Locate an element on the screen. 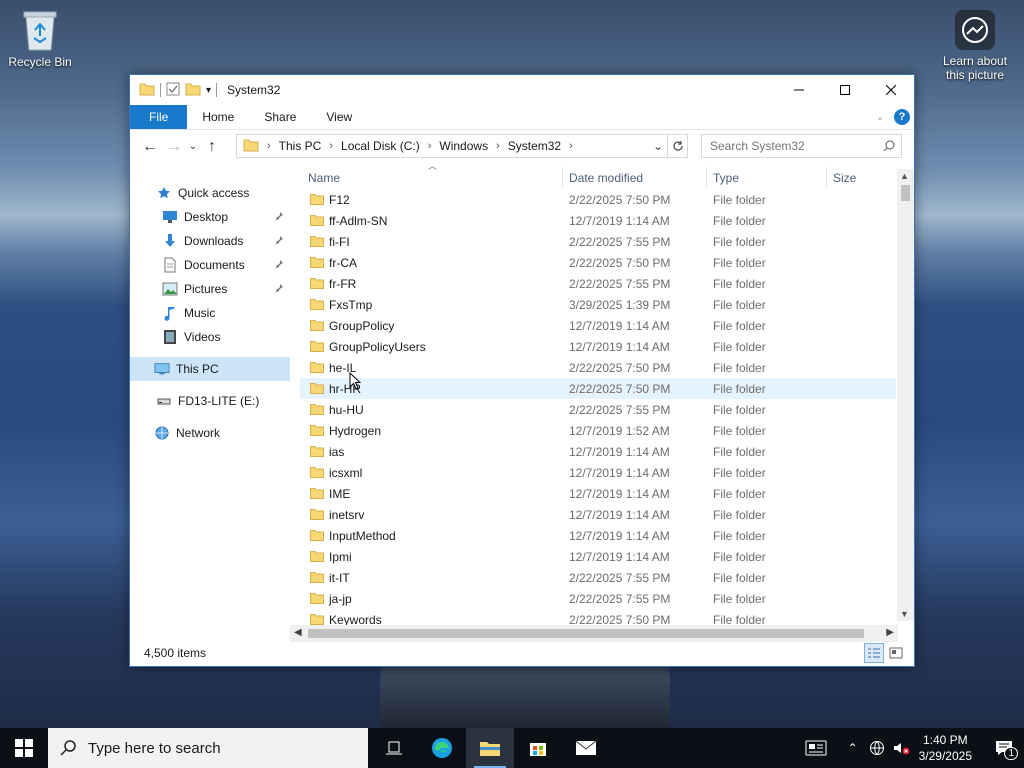 Image resolution: width=1024 pixels, height=768 pixels. breadcrumb-local-disk: Local Disk (C:) is located at coordinates (380, 146).